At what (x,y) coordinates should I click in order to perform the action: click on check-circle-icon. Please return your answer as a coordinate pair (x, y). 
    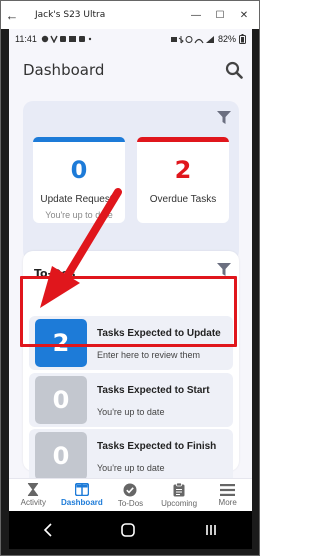
    Looking at the image, I should click on (130, 489).